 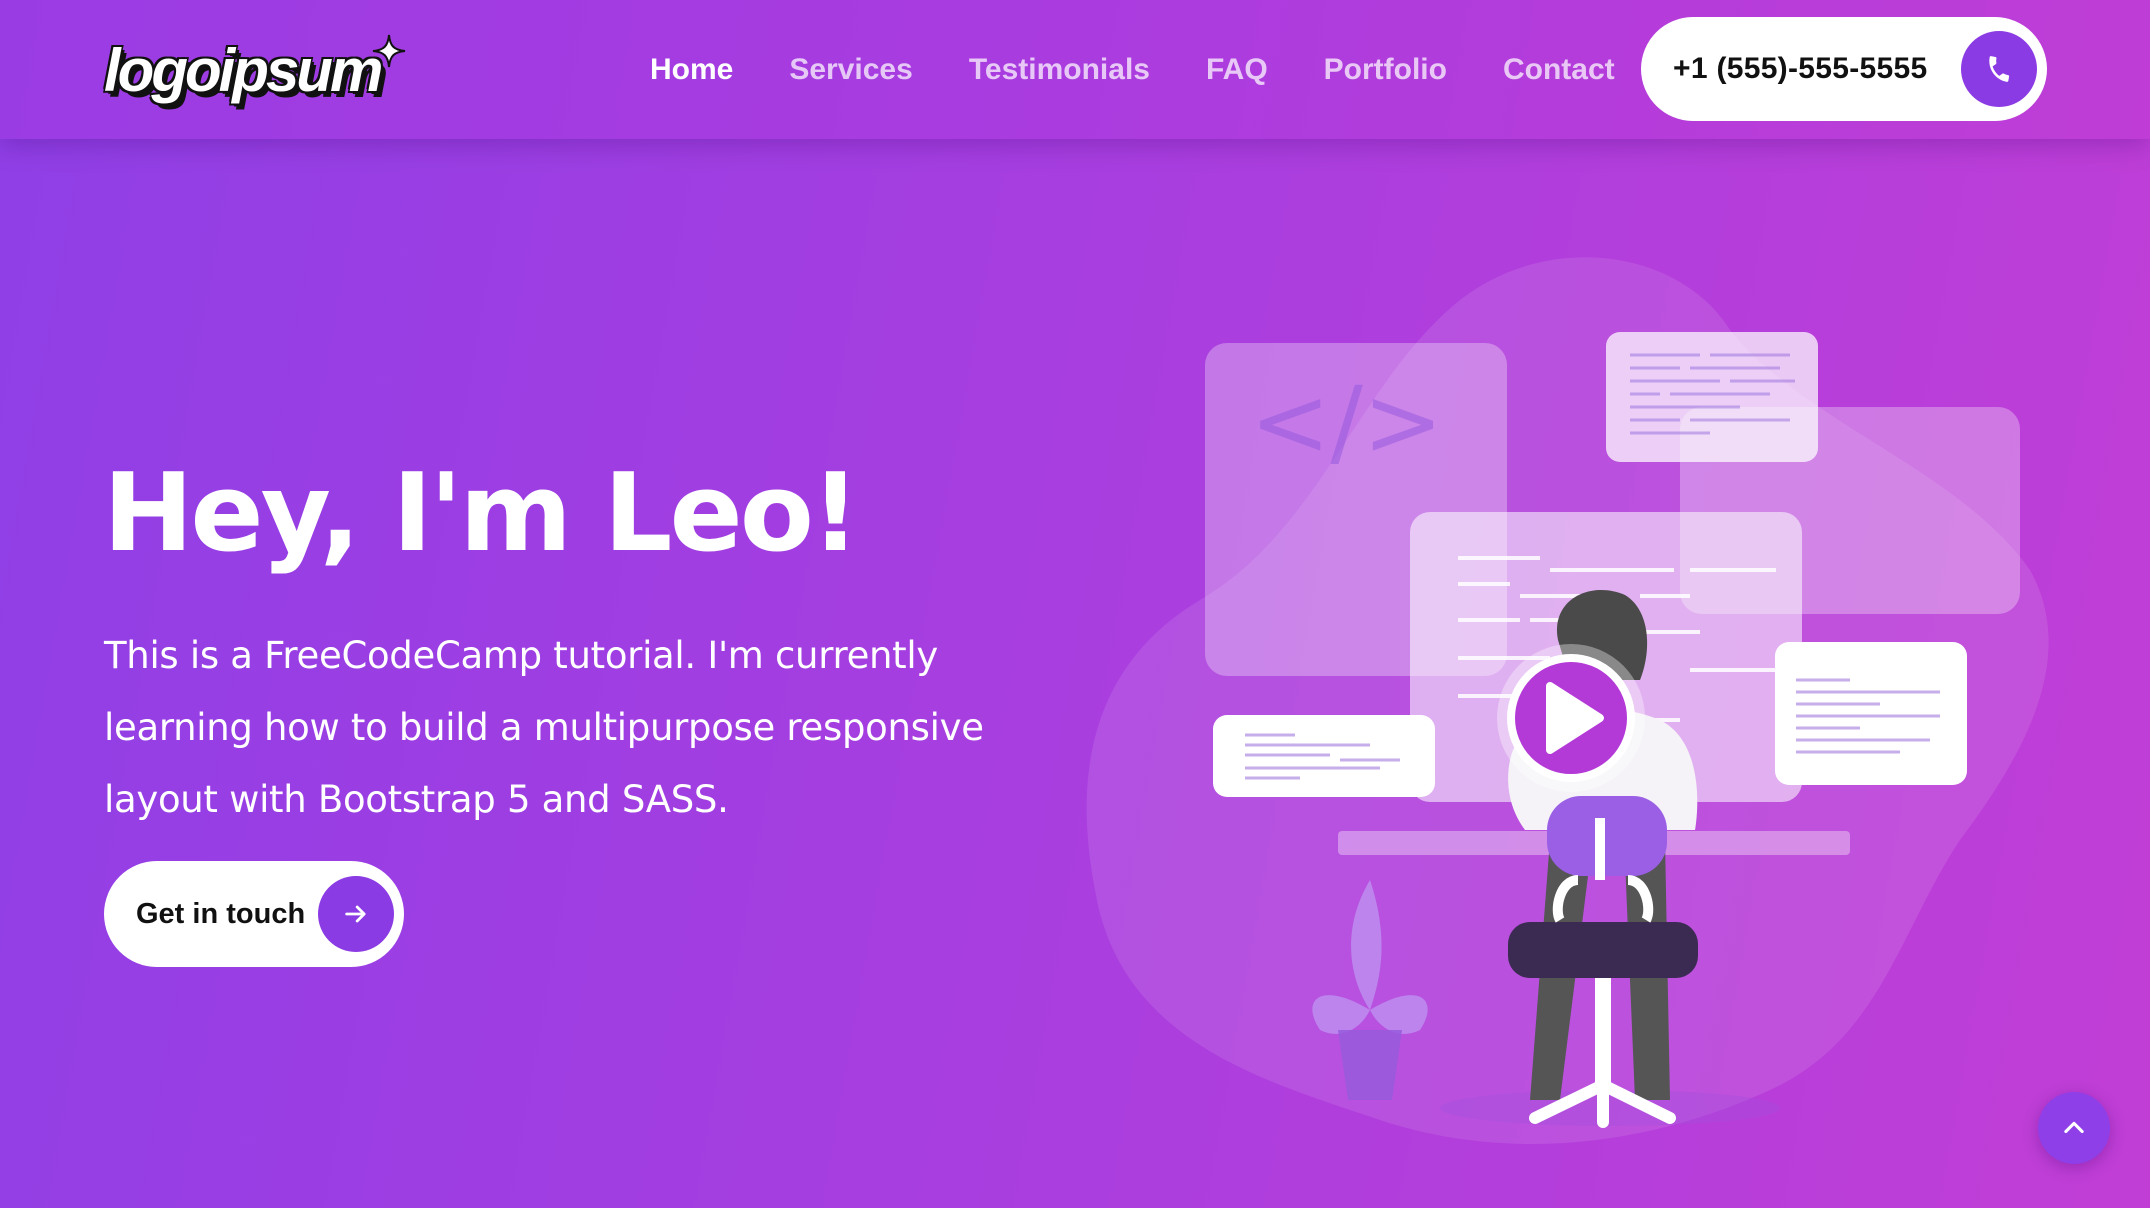 What do you see at coordinates (389, 51) in the screenshot?
I see `sparkle-icon` at bounding box center [389, 51].